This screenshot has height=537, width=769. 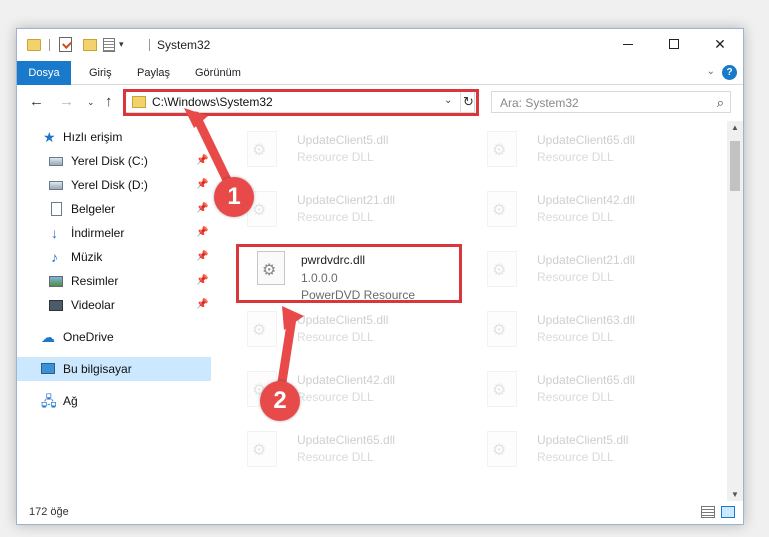 I want to click on sidebar-item-label: Resimler, so click(x=95, y=281).